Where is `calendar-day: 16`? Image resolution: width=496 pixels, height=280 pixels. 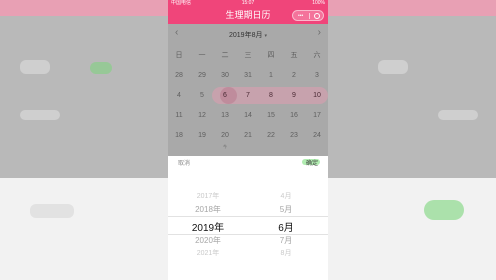 calendar-day: 16 is located at coordinates (294, 116).